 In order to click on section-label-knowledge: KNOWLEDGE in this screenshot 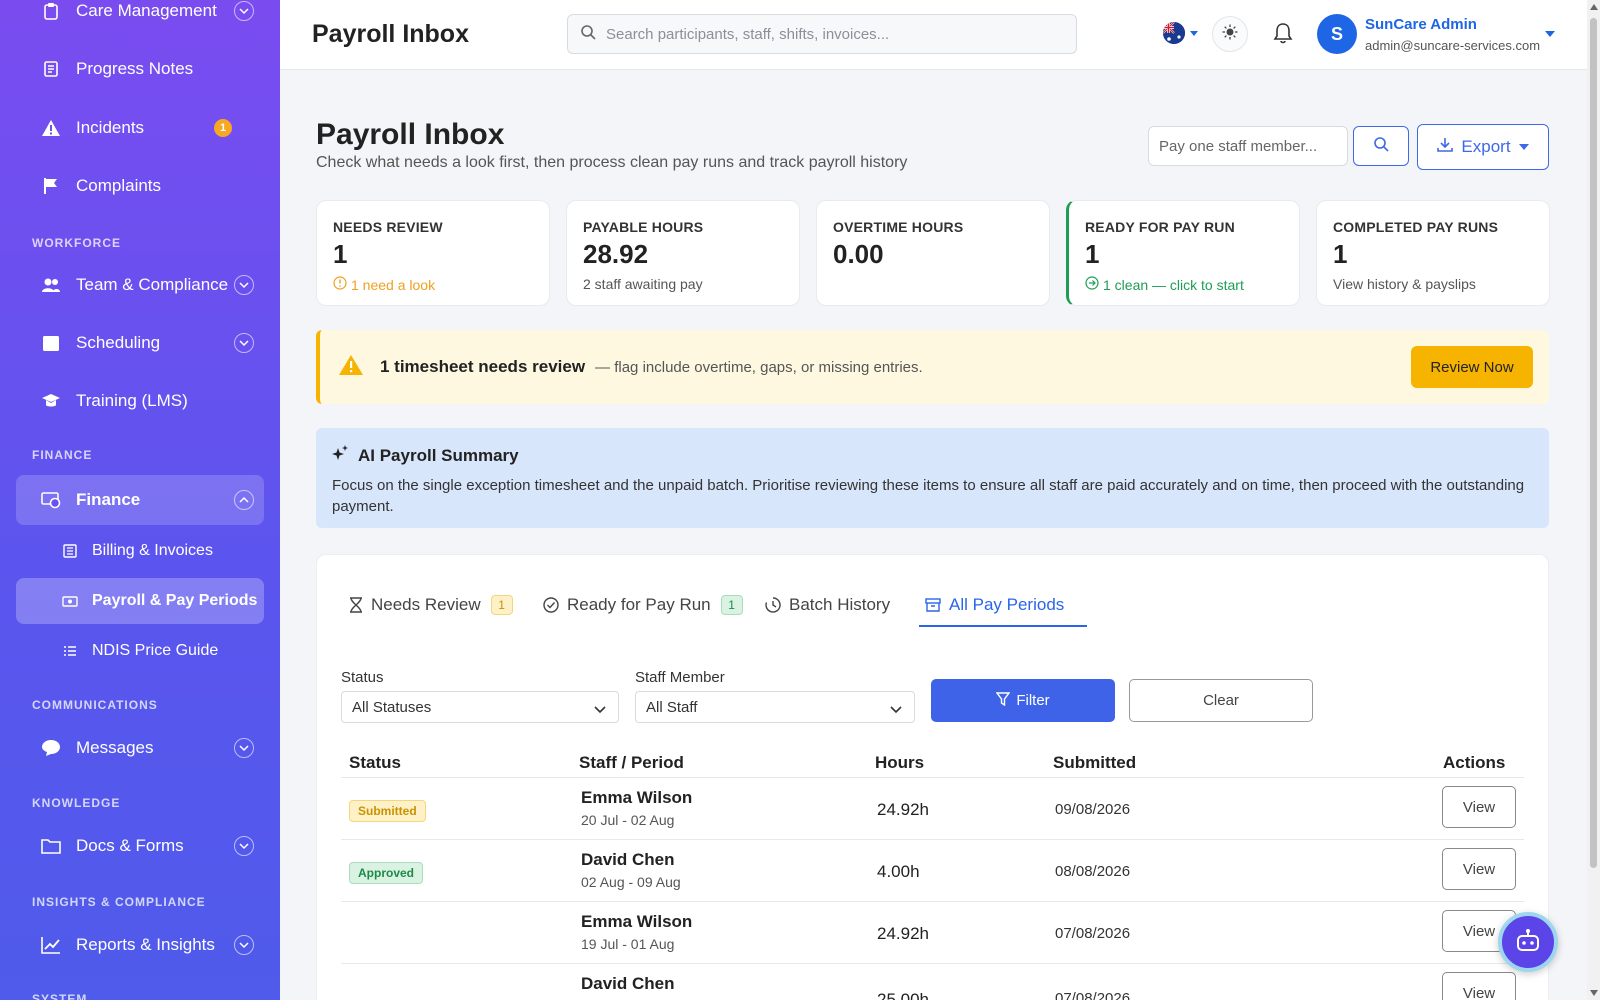, I will do `click(76, 803)`.